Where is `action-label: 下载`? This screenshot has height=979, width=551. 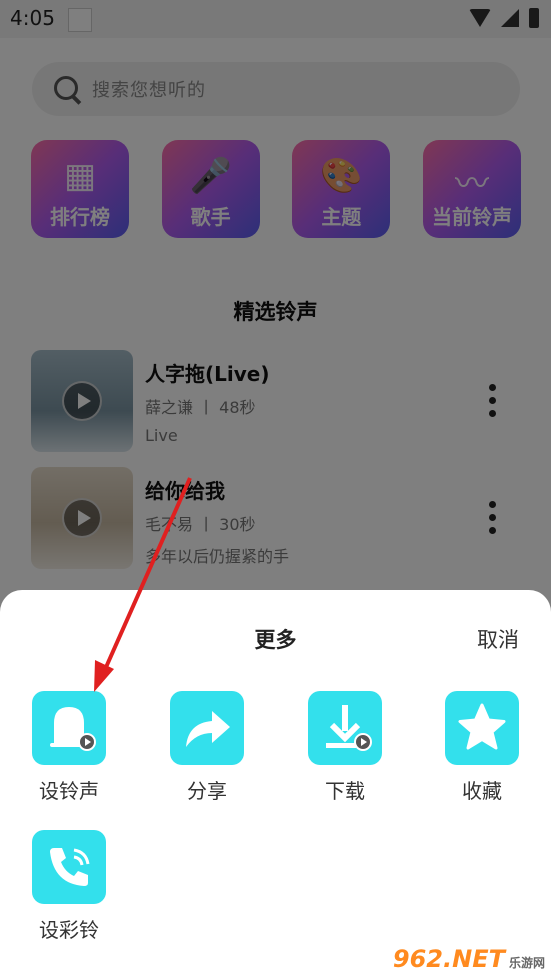
action-label: 下载 is located at coordinates (345, 791).